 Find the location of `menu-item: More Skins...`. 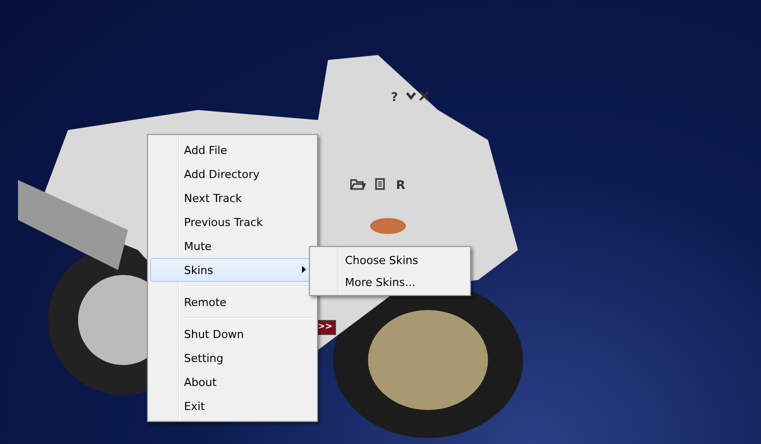

menu-item: More Skins... is located at coordinates (390, 282).